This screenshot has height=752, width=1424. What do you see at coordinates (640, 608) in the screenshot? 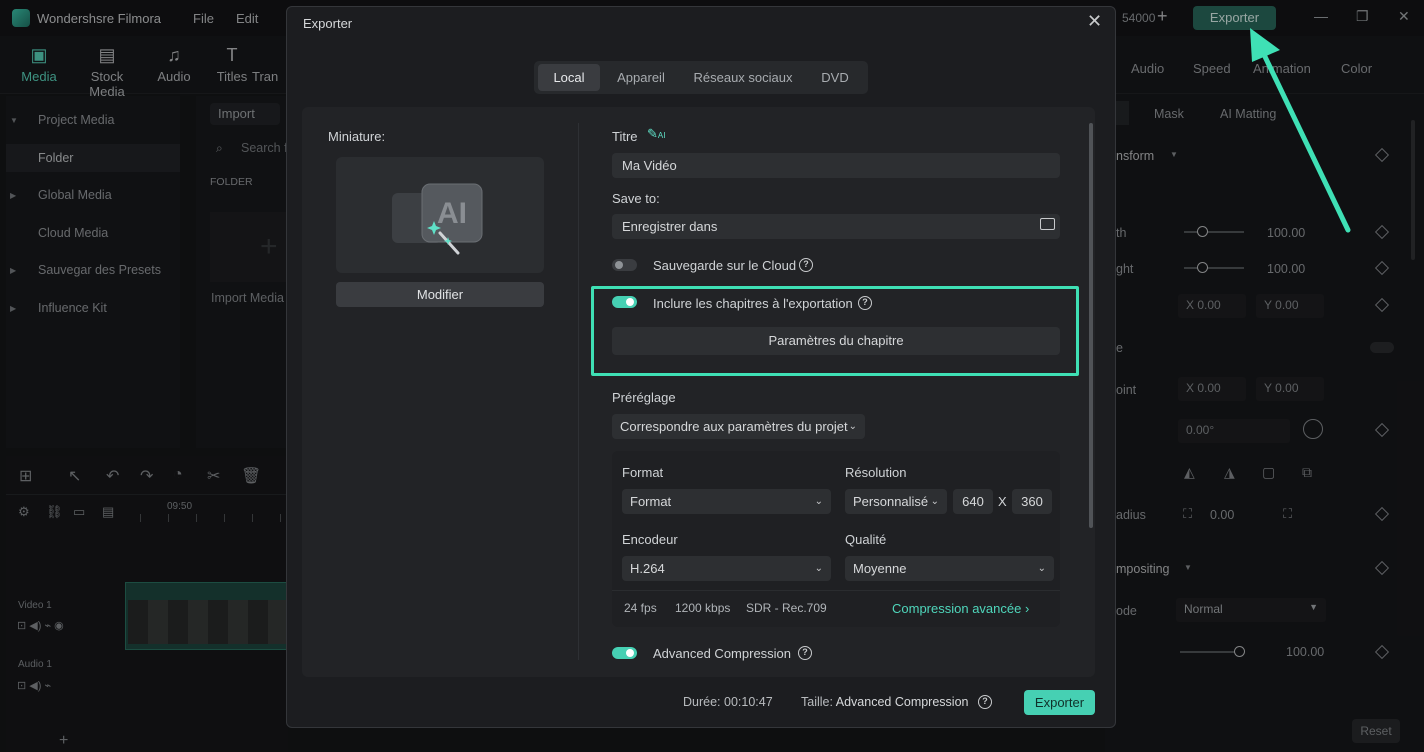
I see `fps-value: 24 fps` at bounding box center [640, 608].